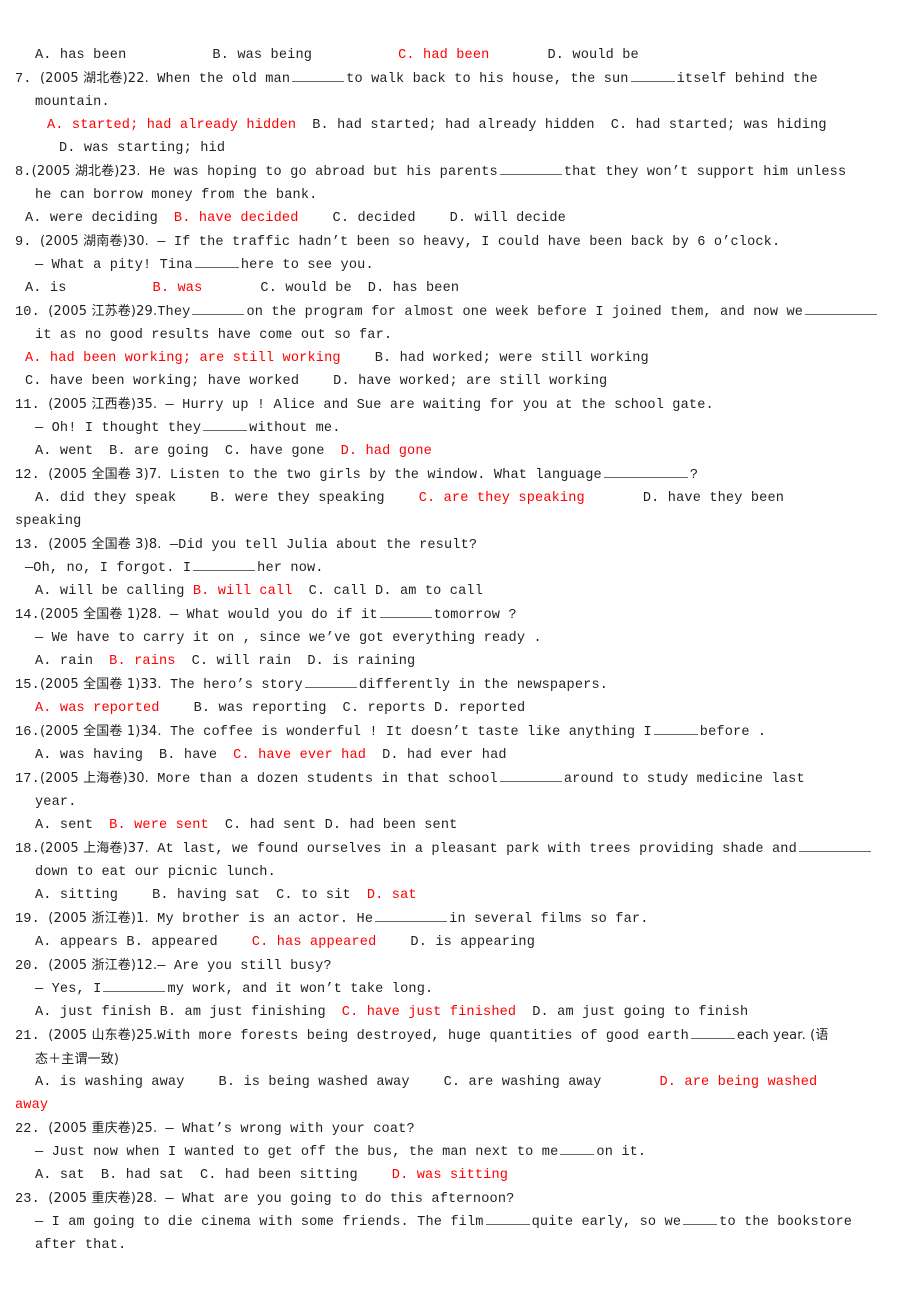 The image size is (920, 1302). What do you see at coordinates (386, 451) in the screenshot?
I see `option-d-answer: D. had gone` at bounding box center [386, 451].